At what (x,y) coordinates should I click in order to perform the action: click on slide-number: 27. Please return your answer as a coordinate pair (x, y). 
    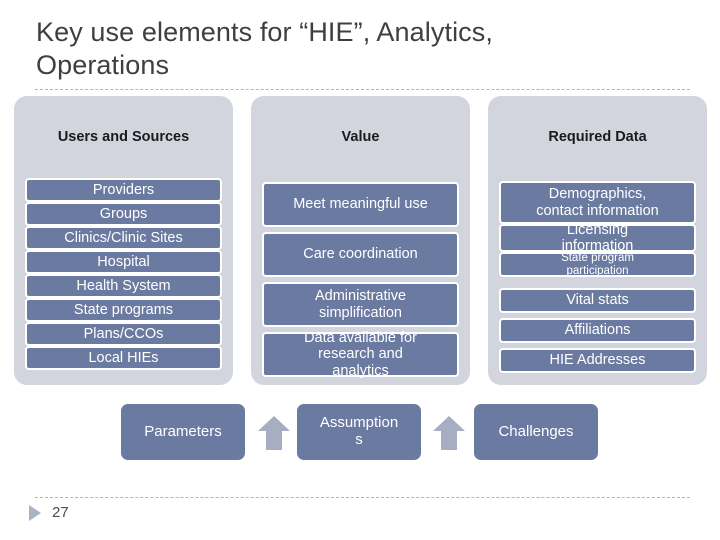
    Looking at the image, I should click on (60, 512).